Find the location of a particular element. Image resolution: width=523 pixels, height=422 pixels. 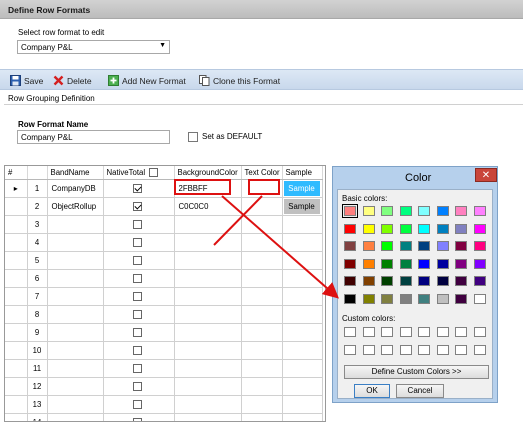

clone-format-button: Clone this Format is located at coordinates (239, 80).